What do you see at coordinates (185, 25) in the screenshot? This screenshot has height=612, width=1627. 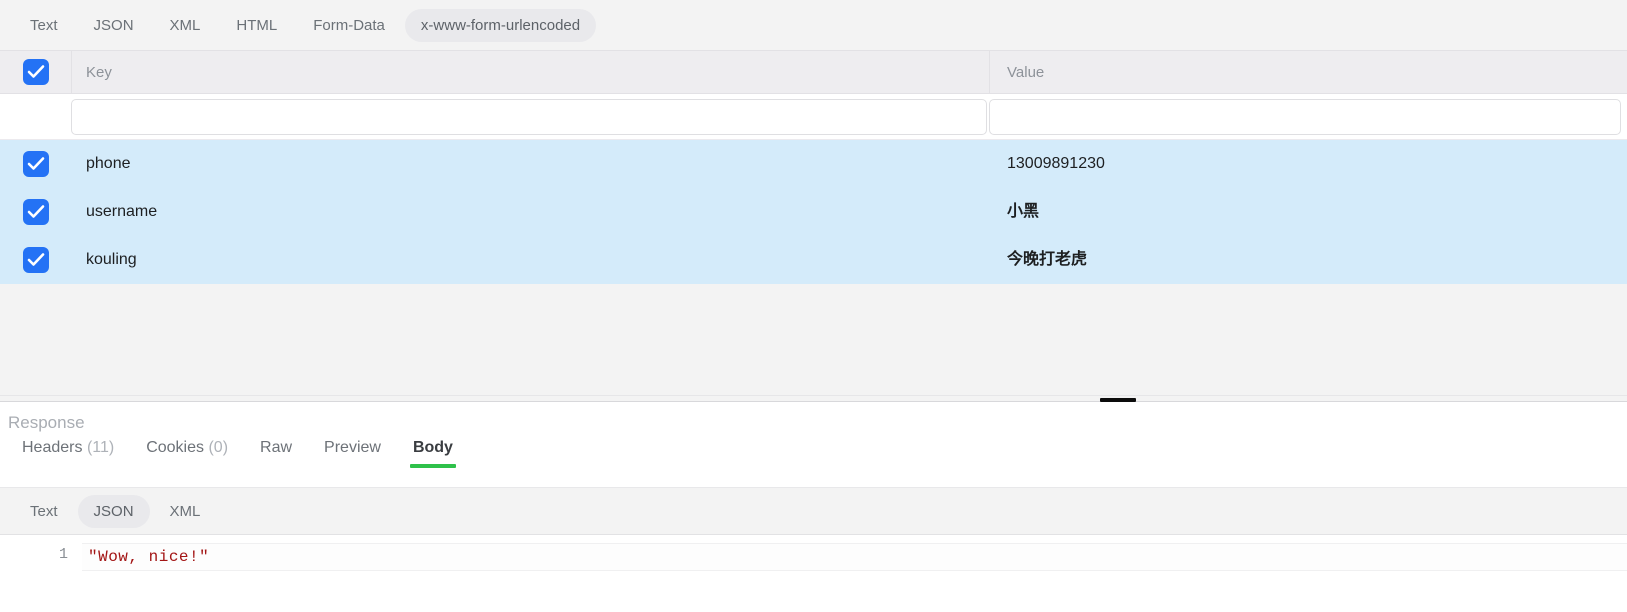 I see `body-type-tab-xml: XML` at bounding box center [185, 25].